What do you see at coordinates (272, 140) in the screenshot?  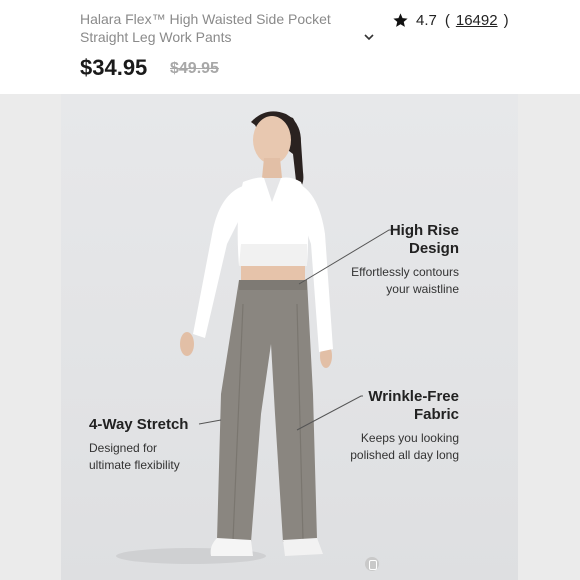 I see `head` at bounding box center [272, 140].